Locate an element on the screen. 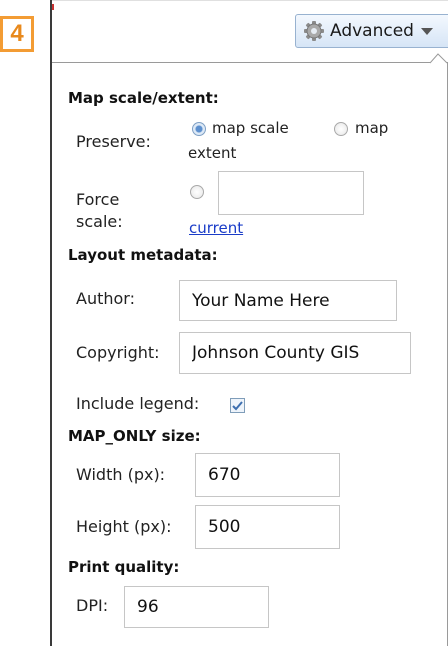  advanced-button-label: Advanced is located at coordinates (372, 31).